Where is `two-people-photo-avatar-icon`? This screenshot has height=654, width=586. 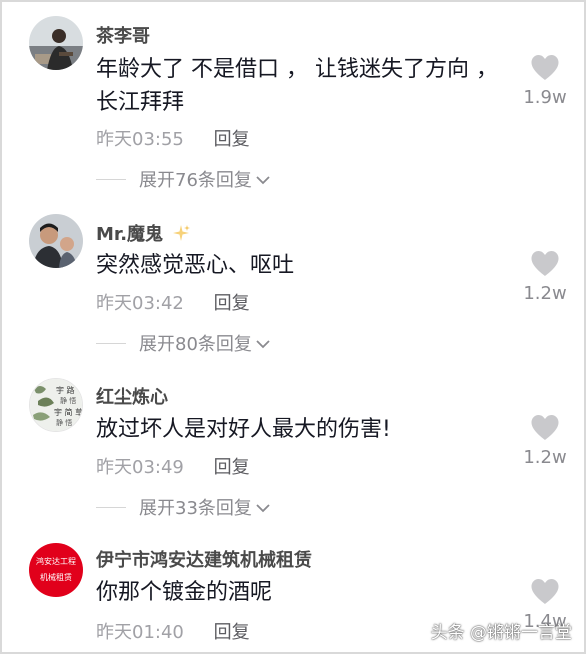
two-people-photo-avatar-icon is located at coordinates (56, 241).